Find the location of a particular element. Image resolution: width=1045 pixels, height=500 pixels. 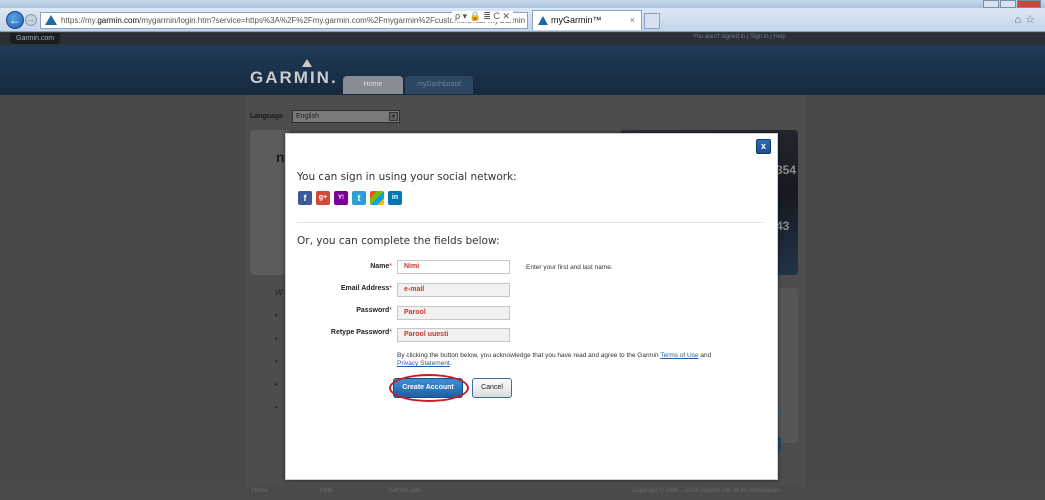

password-label-text: Password is located at coordinates (373, 310).